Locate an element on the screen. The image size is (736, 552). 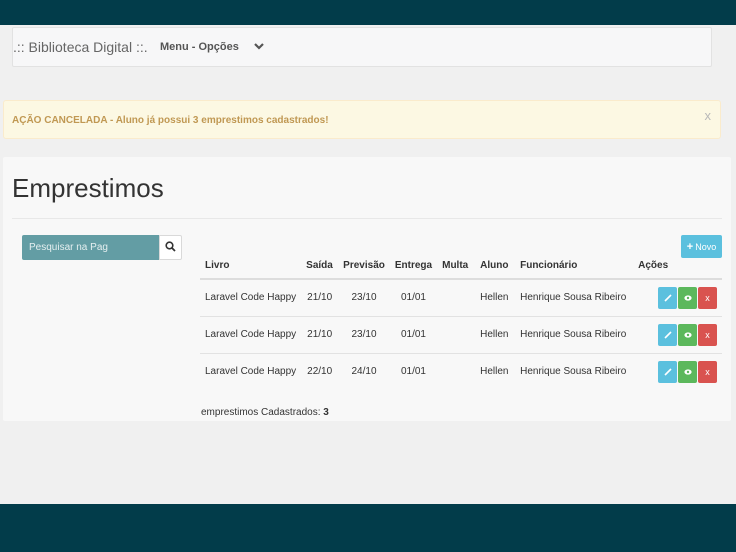
loan-count: emprestimos Cadastrados: 3 is located at coordinates (265, 412).